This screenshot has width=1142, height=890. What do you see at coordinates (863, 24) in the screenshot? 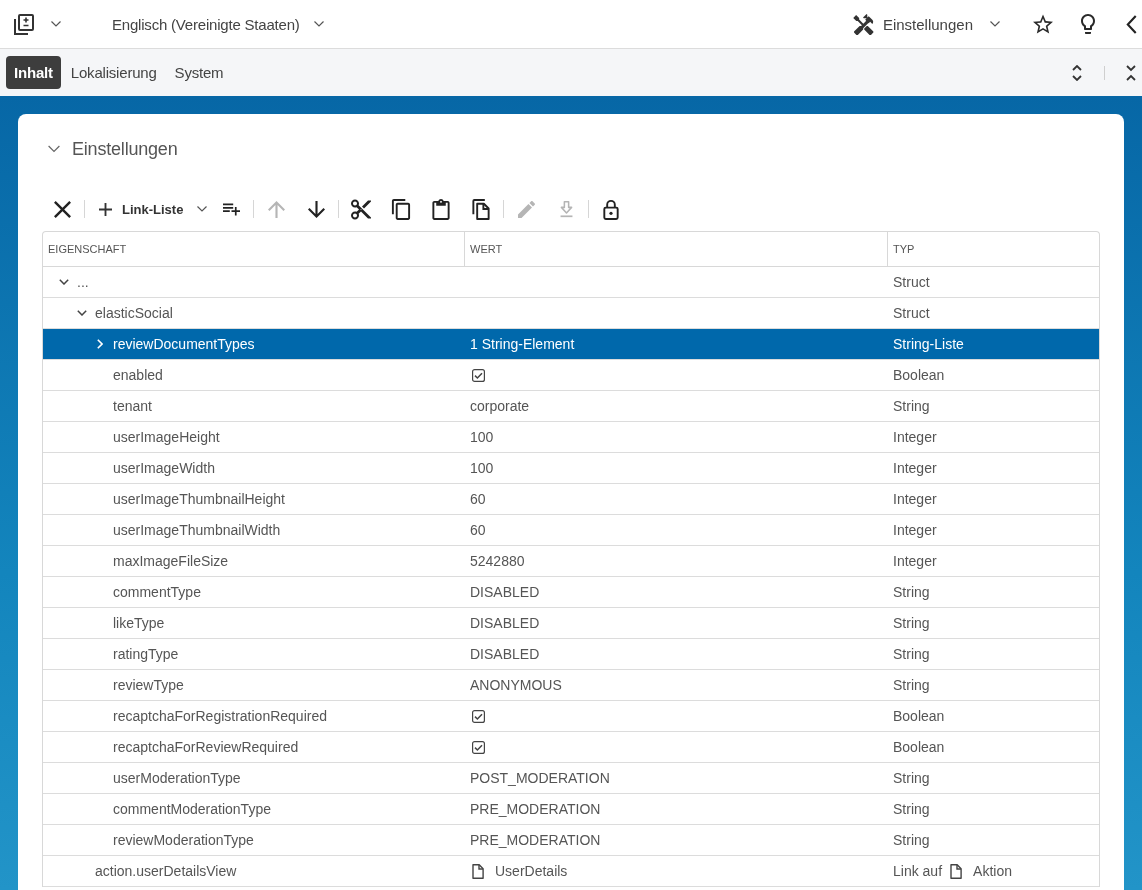
I see `tools-icon` at bounding box center [863, 24].